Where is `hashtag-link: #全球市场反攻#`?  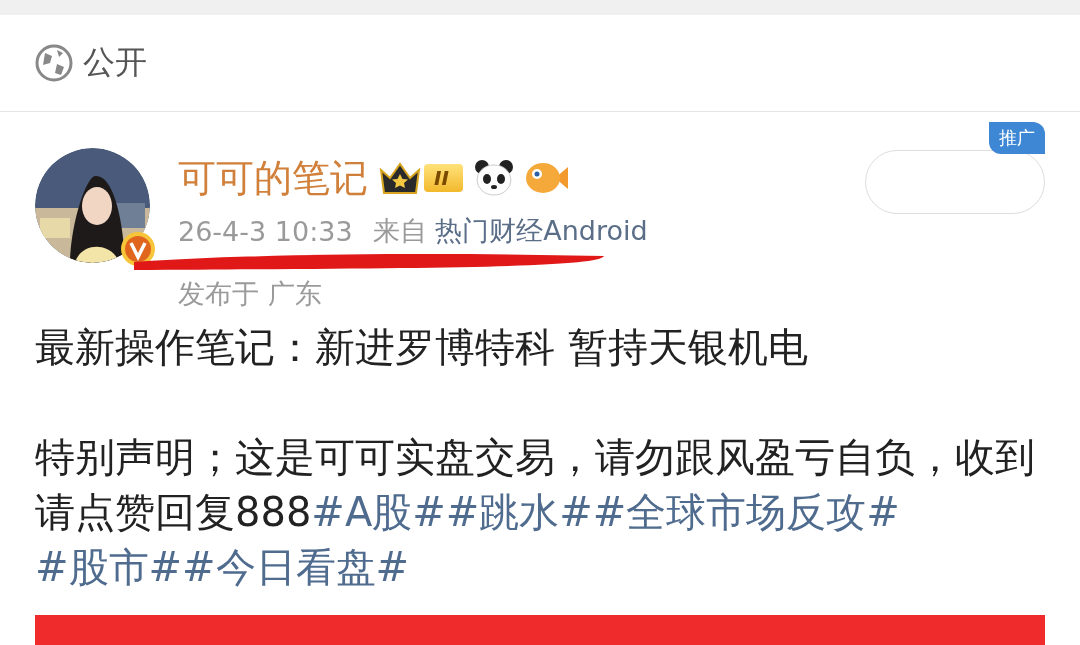
hashtag-link: #全球市场反攻# is located at coordinates (746, 512).